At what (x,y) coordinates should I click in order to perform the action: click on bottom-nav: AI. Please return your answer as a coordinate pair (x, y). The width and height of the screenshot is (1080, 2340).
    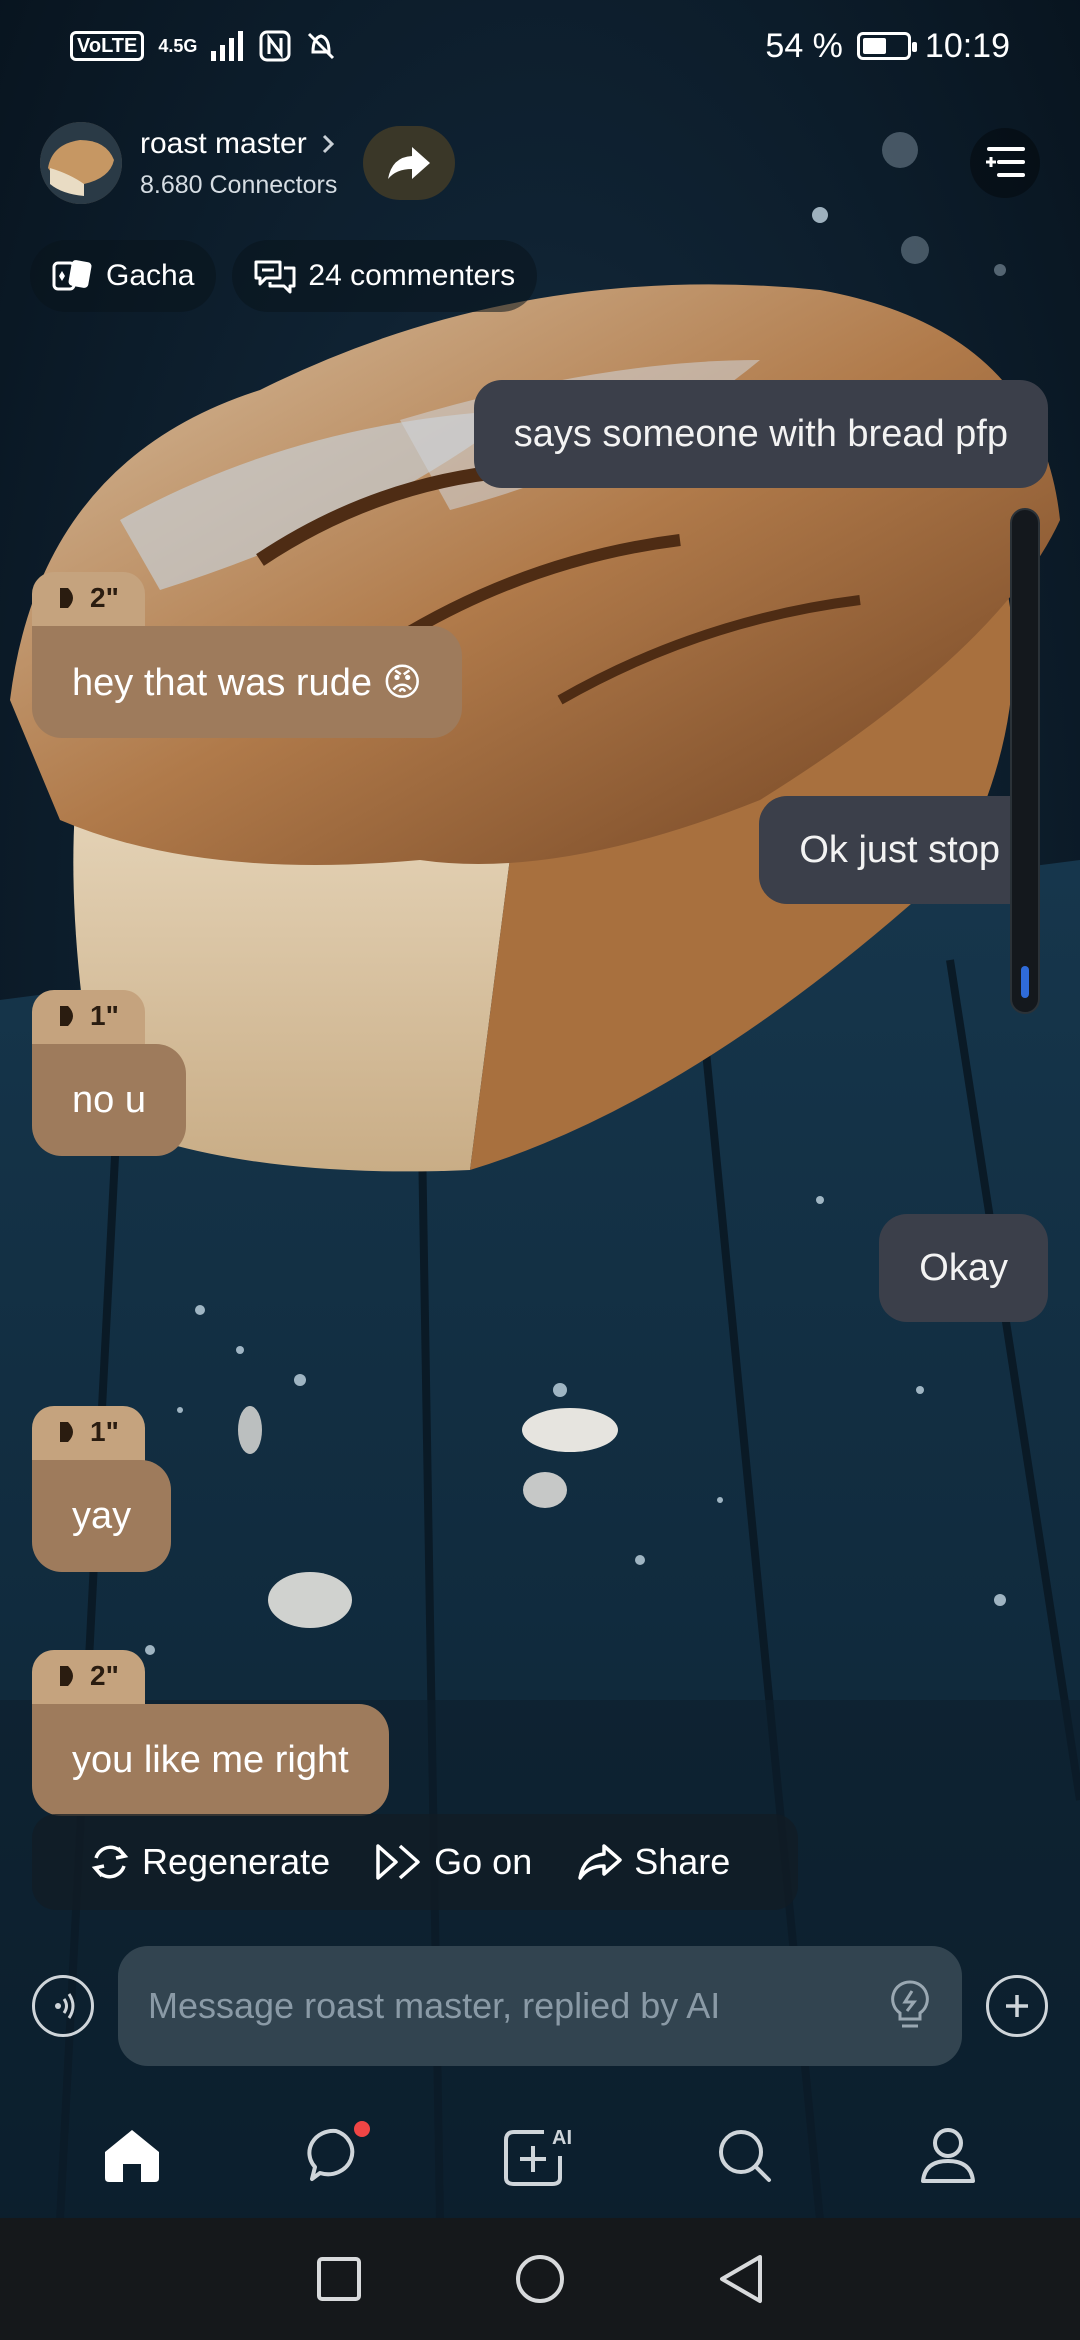
    Looking at the image, I should click on (540, 2155).